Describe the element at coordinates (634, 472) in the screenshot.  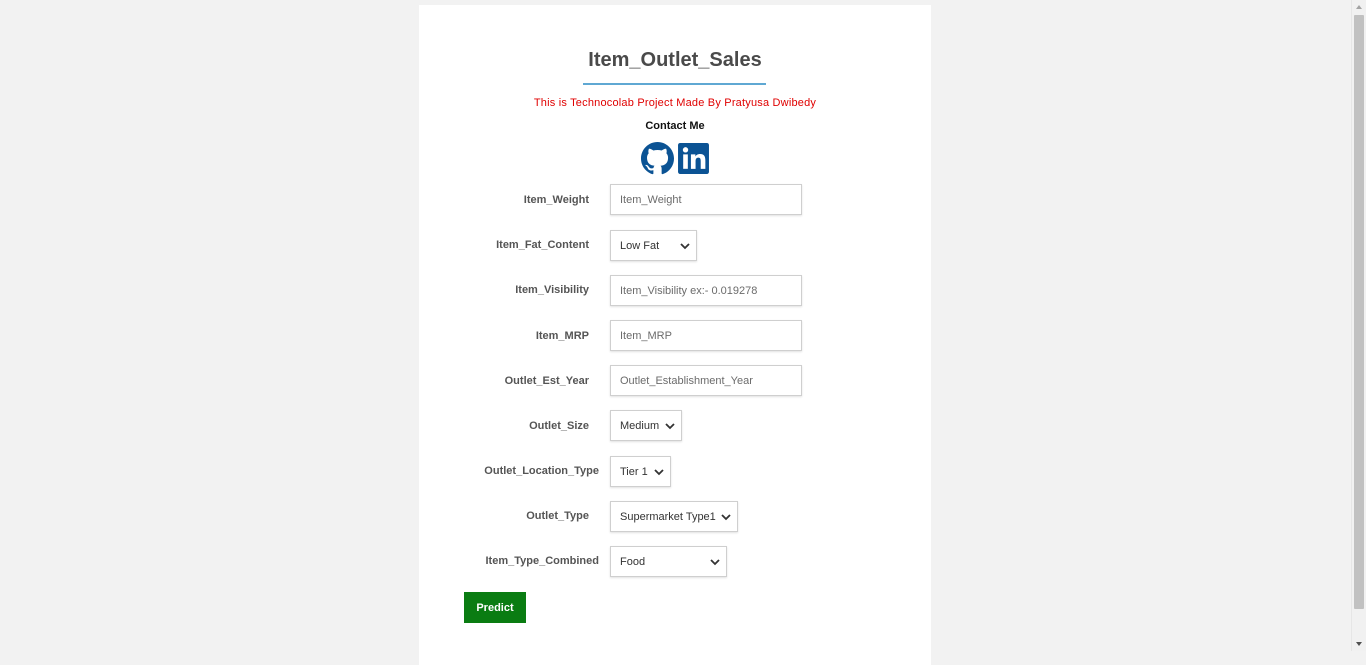
I see `outlet-location-type-value: Tier 1` at that location.